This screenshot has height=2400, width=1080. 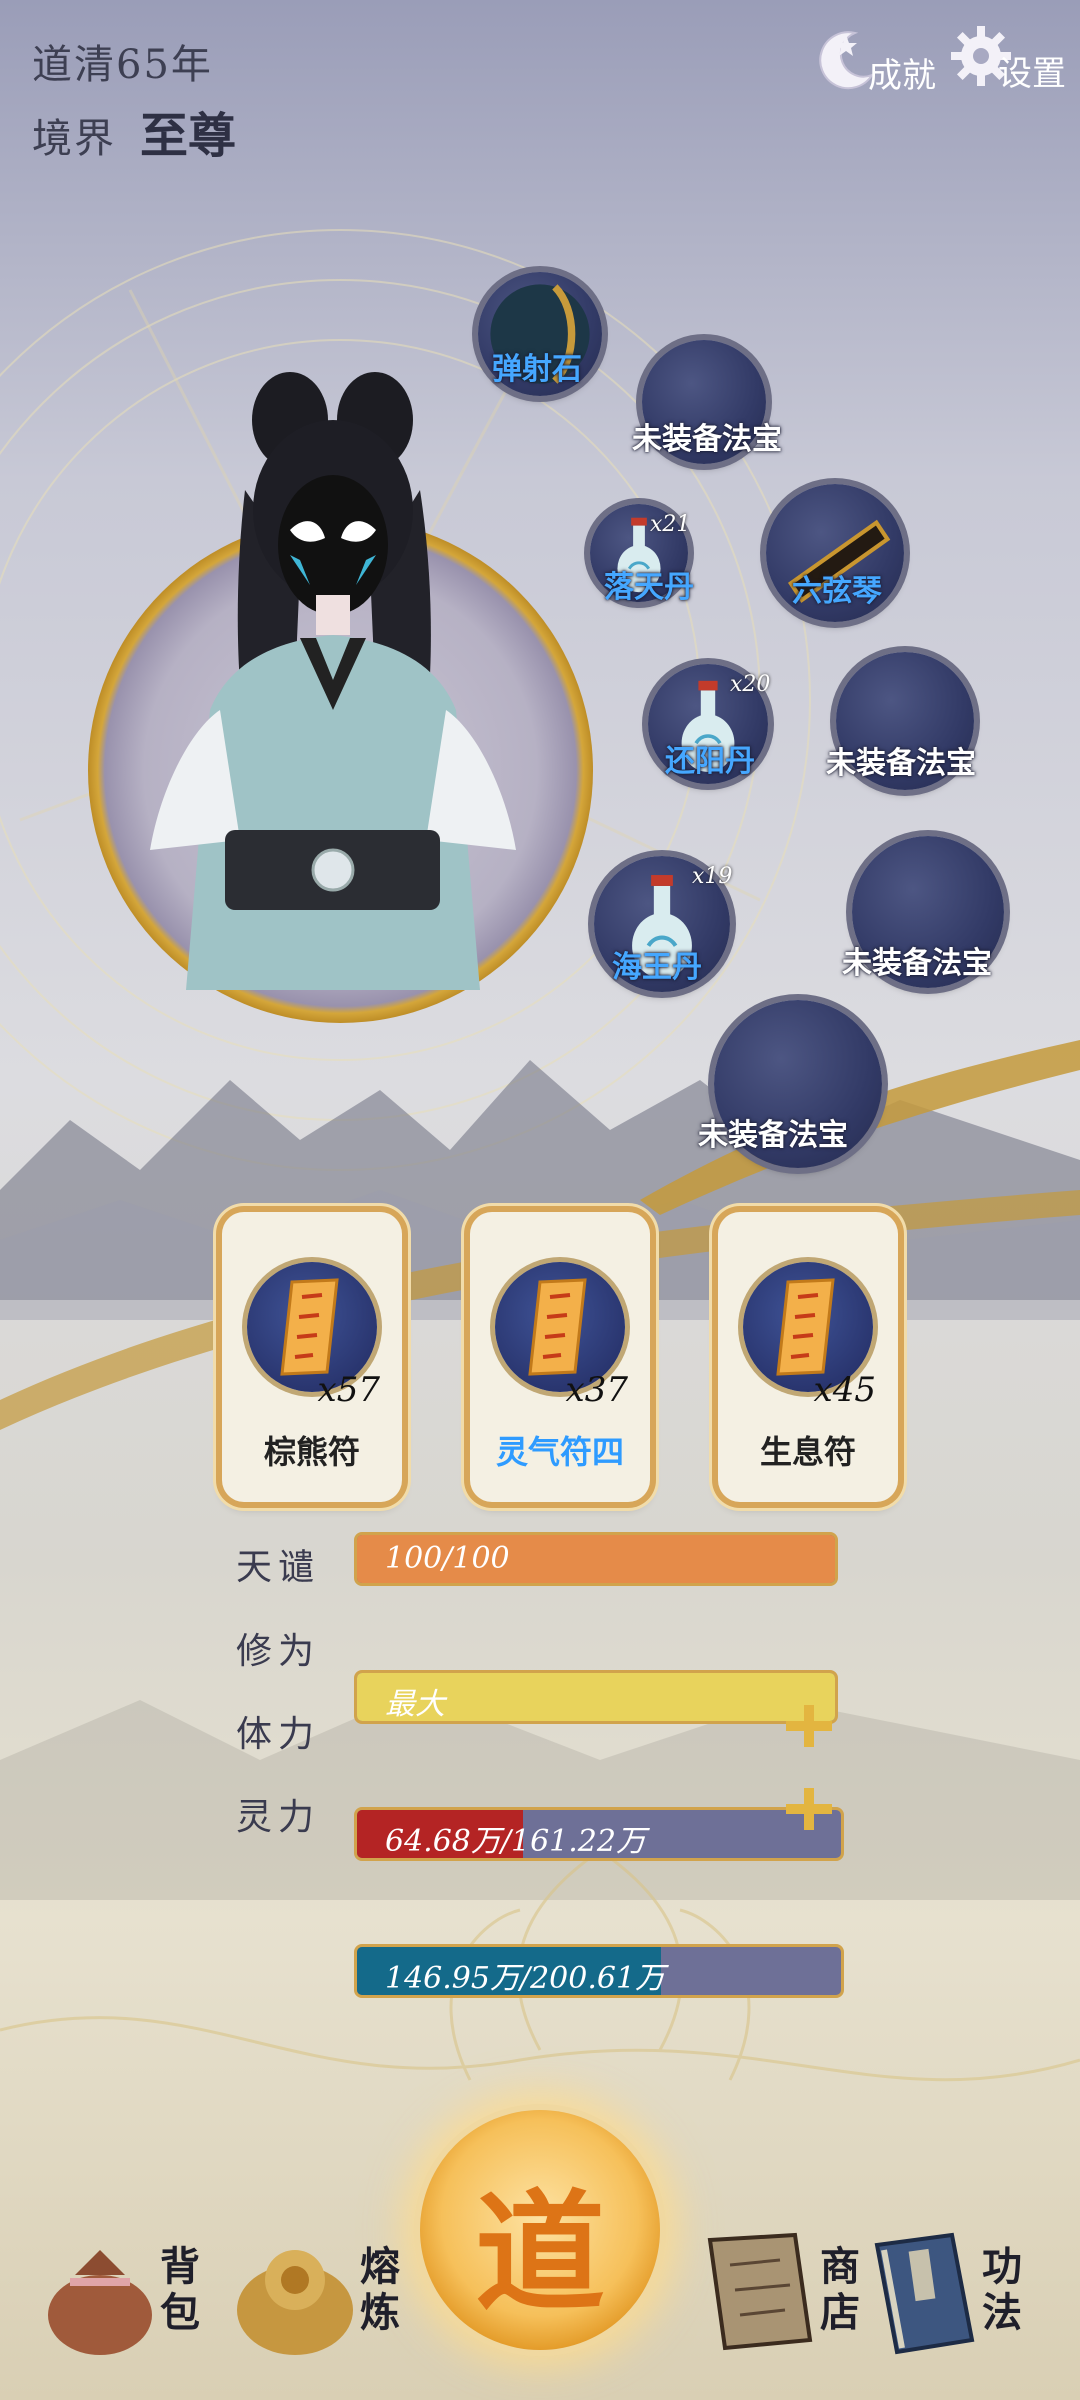 I want to click on stat-bar-lingli: 146.95万/200.61万, so click(x=599, y=1971).